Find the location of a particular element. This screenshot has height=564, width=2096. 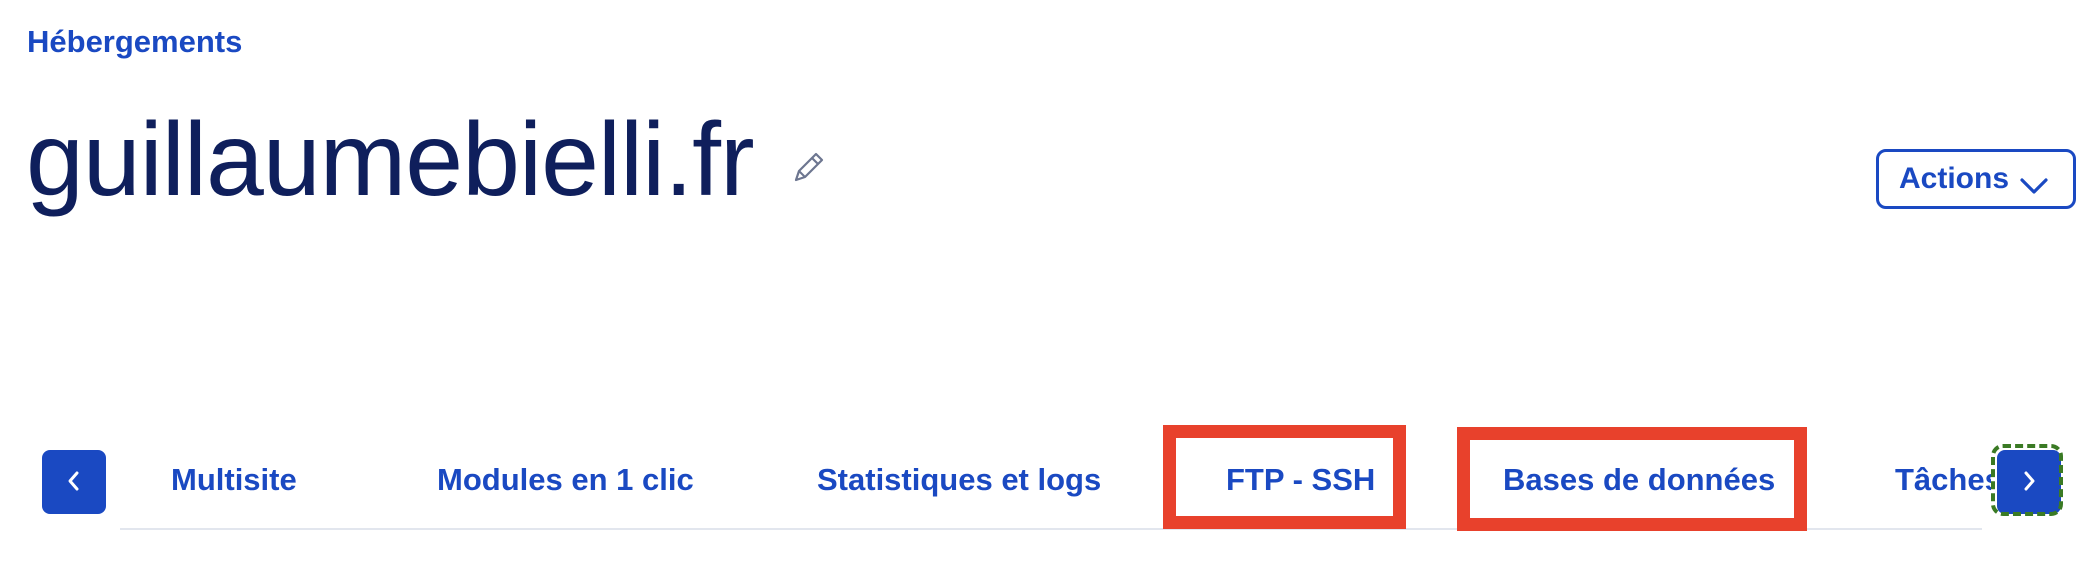

tabs-prev-button is located at coordinates (74, 482).